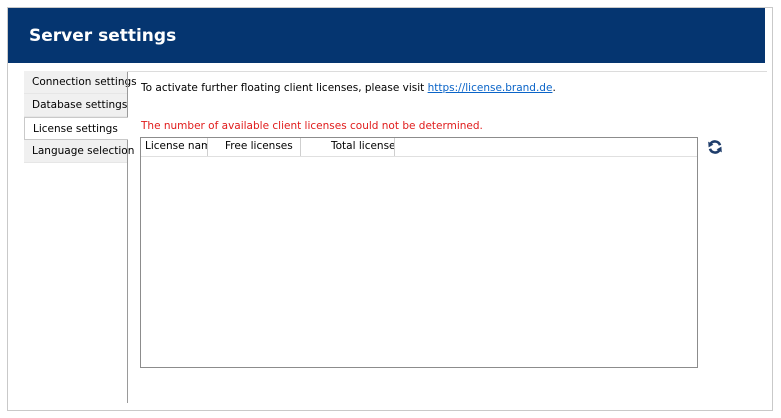 The width and height of the screenshot is (781, 418). What do you see at coordinates (103, 35) in the screenshot?
I see `page-title: Server settings` at bounding box center [103, 35].